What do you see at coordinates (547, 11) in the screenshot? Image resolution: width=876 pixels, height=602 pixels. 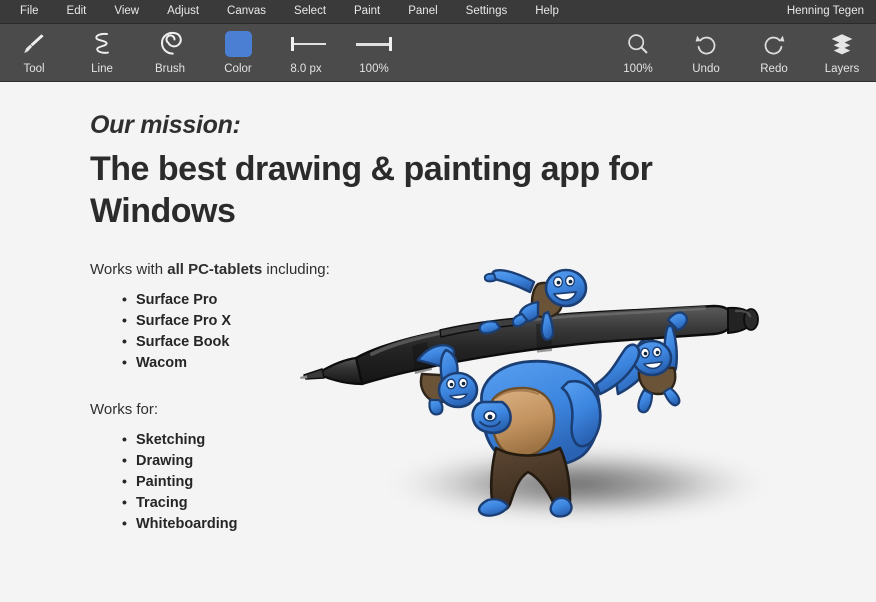 I see `menu-help: Help` at bounding box center [547, 11].